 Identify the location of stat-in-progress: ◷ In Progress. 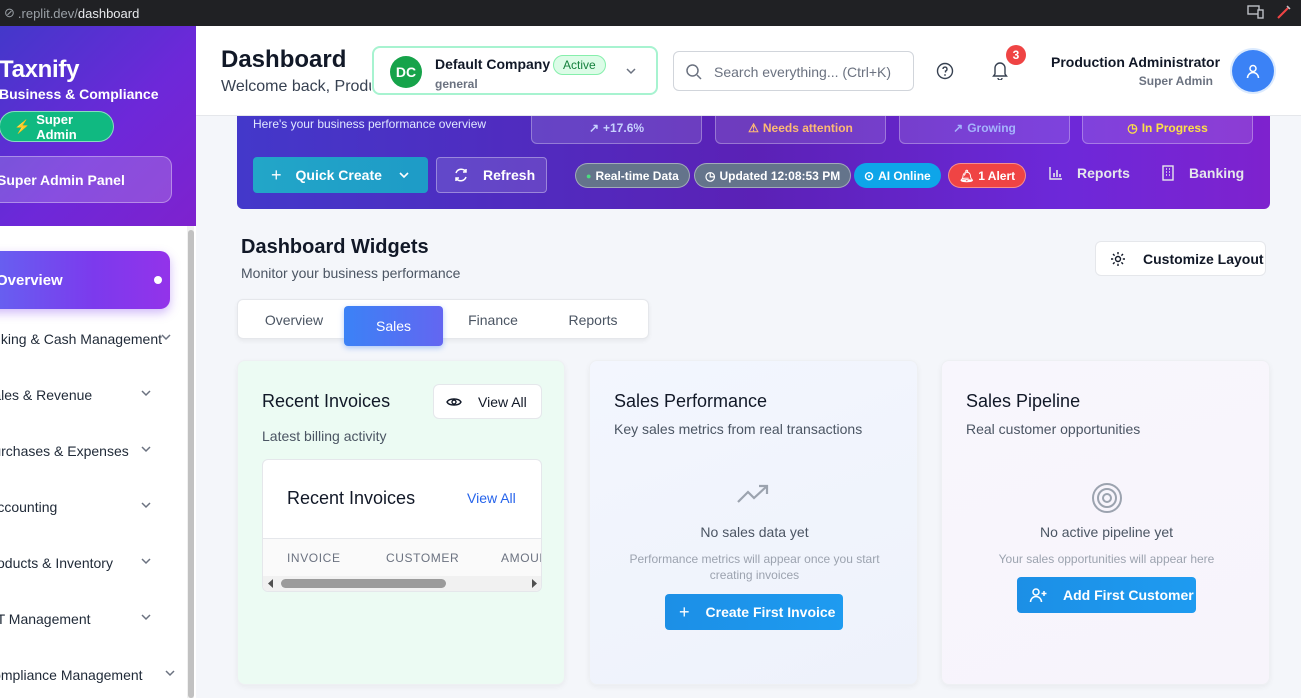
(1167, 130).